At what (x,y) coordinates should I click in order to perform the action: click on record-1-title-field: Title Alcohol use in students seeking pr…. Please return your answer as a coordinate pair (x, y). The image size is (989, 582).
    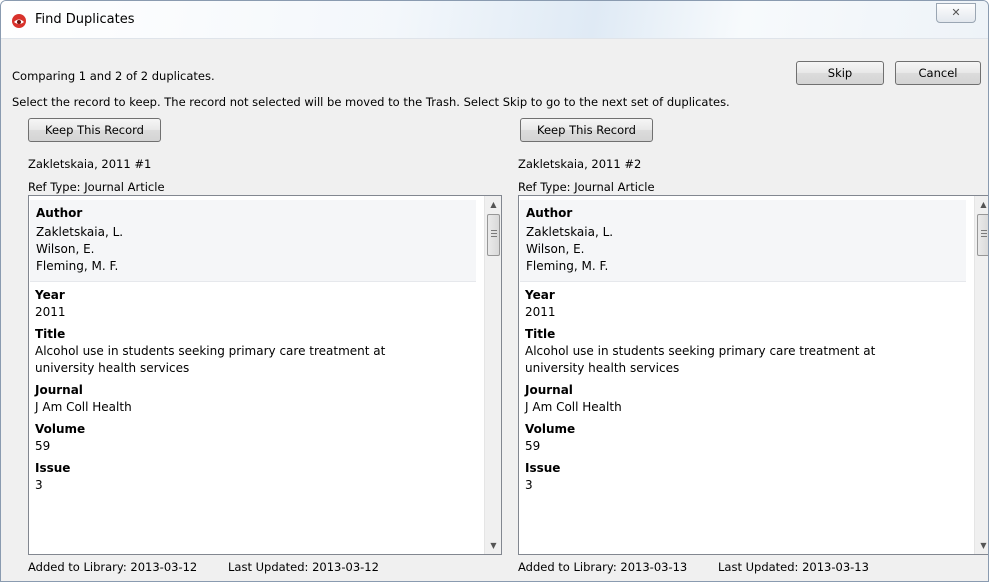
    Looking at the image, I should click on (256, 351).